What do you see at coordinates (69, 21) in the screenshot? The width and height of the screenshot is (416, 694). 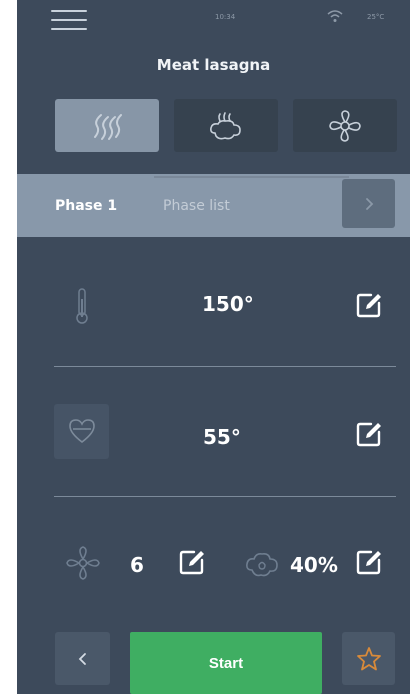 I see `hamburger-menu-icon` at bounding box center [69, 21].